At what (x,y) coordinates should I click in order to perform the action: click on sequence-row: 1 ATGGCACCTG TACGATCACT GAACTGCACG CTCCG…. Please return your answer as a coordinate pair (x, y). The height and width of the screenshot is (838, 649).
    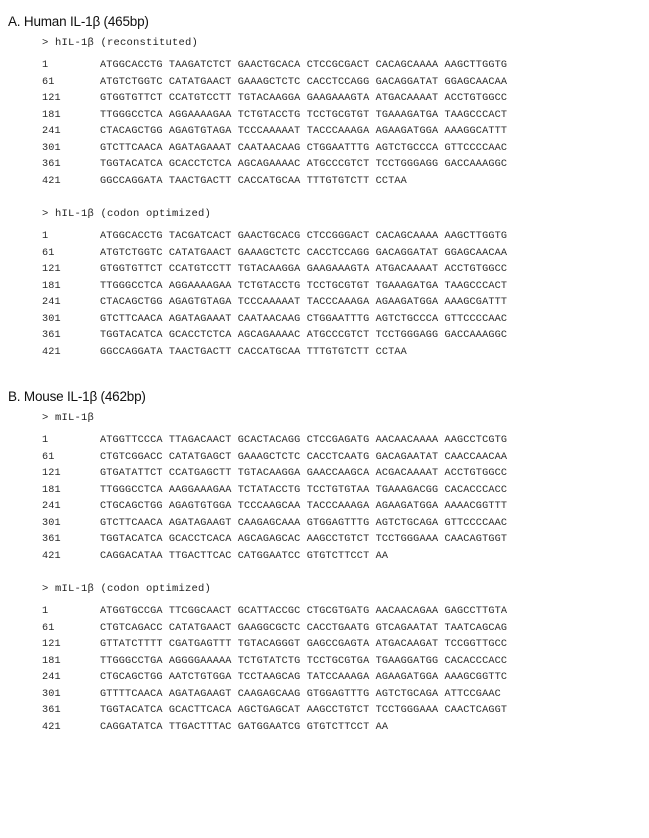
    Looking at the image, I should click on (345, 237).